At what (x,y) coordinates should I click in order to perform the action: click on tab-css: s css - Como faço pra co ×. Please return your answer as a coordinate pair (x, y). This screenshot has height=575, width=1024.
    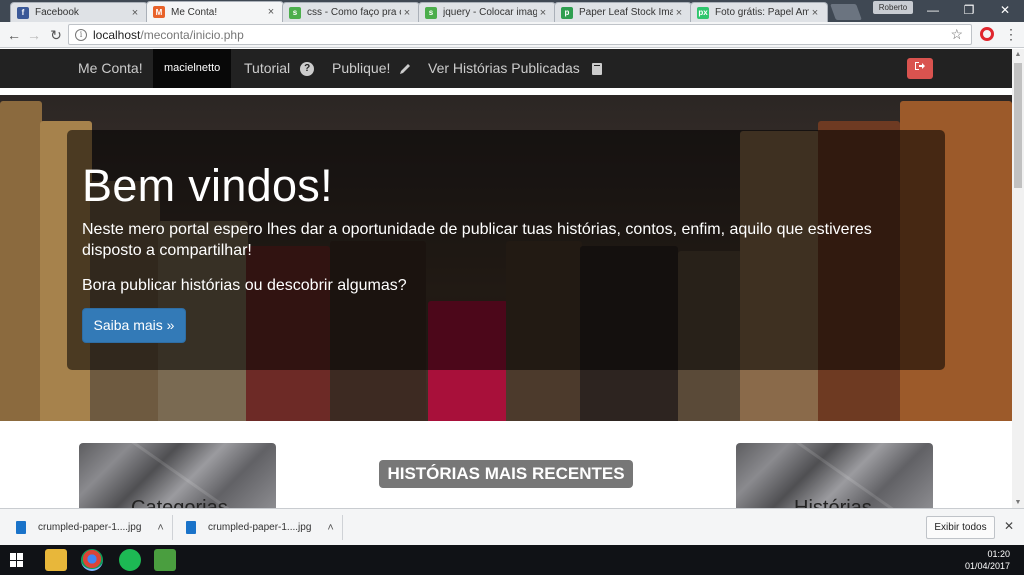
    Looking at the image, I should click on (351, 12).